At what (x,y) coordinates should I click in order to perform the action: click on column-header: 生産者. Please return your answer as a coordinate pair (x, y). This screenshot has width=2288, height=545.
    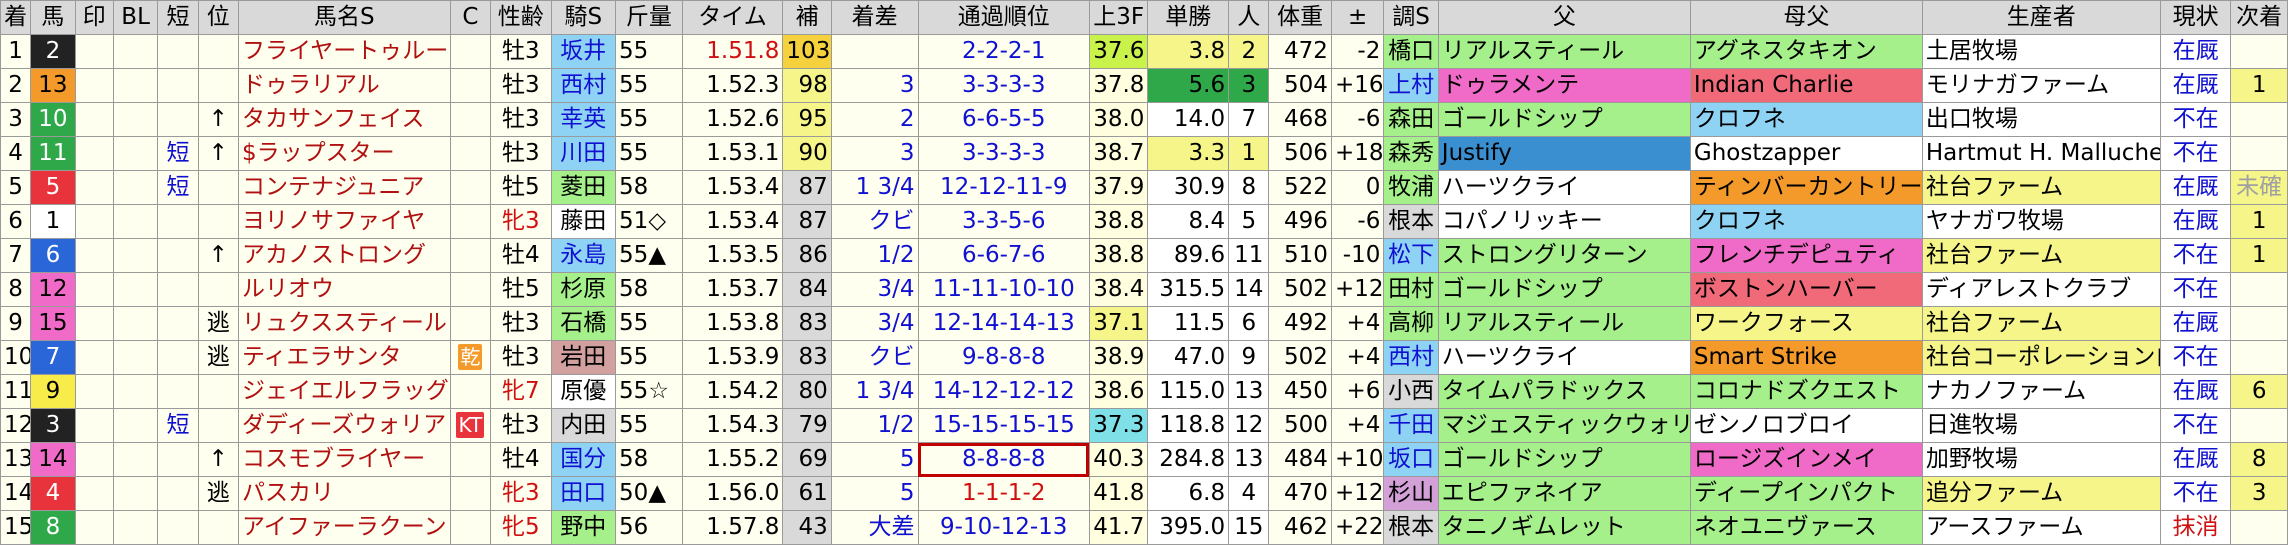
    Looking at the image, I should click on (2041, 17).